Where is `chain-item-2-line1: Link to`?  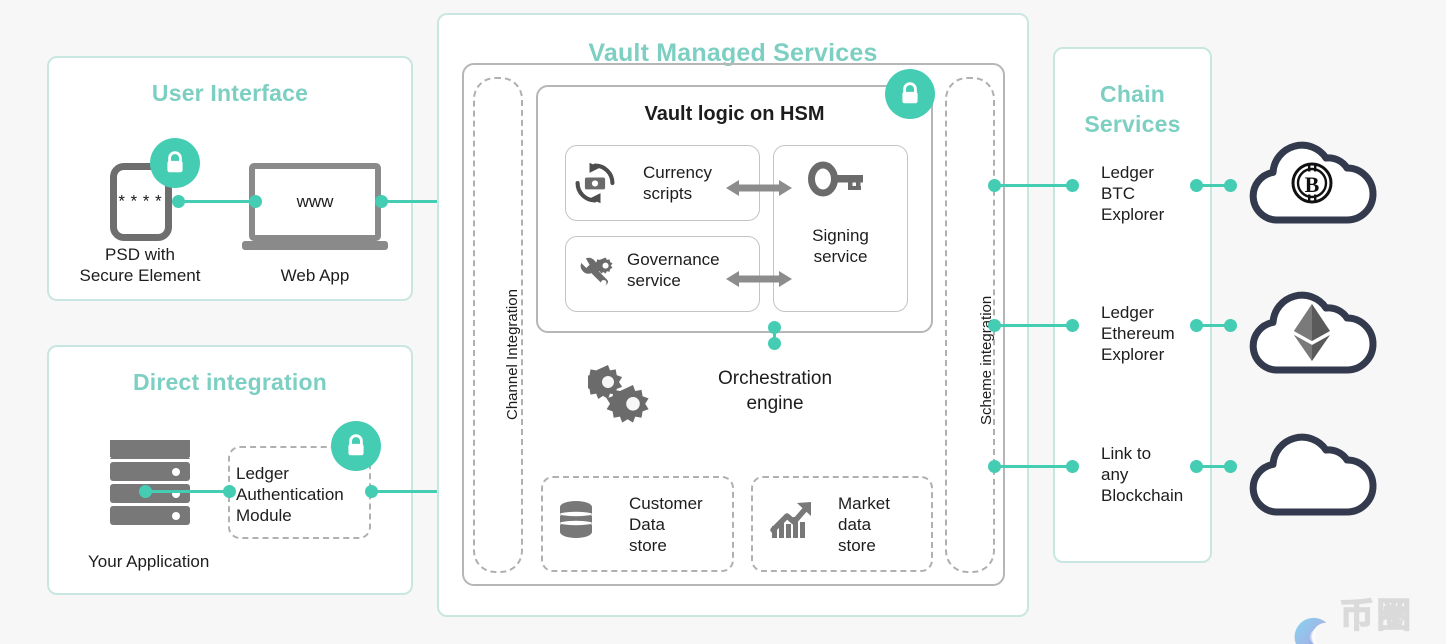
chain-item-2-line1: Link to is located at coordinates (1126, 453).